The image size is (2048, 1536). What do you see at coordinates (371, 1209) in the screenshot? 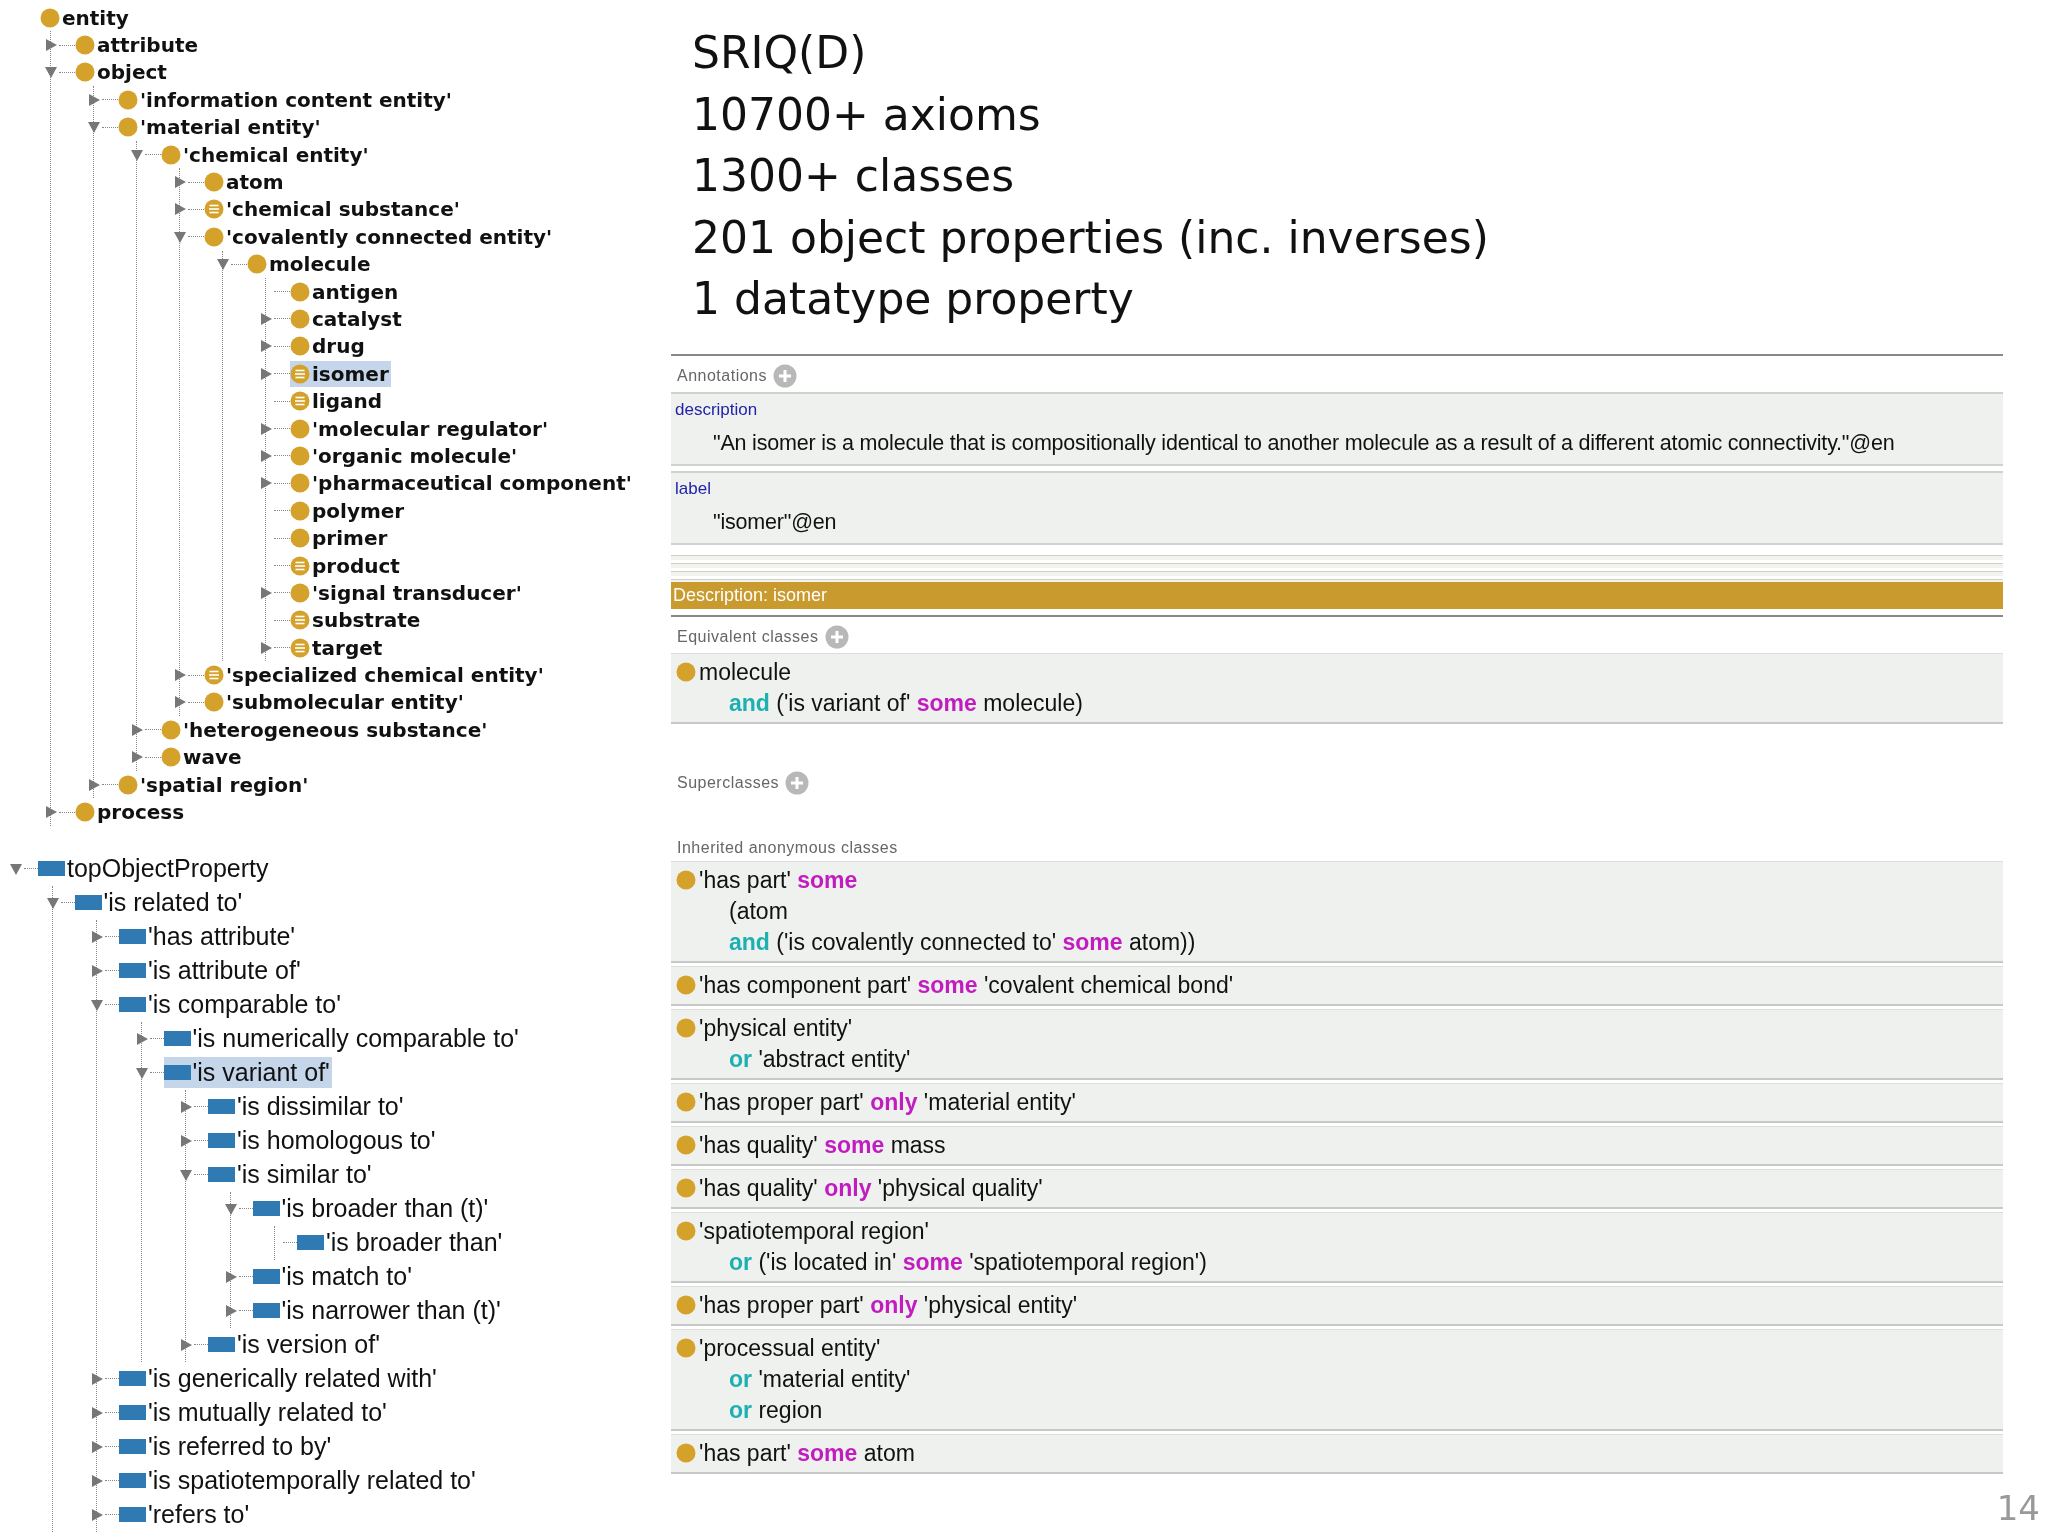
I see `tree-item: 'is broader than (t)'` at bounding box center [371, 1209].